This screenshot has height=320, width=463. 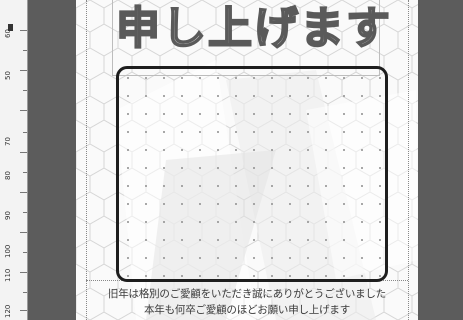 What do you see at coordinates (14, 160) in the screenshot?
I see `vertical-ruler: 60 50 70 80 90 100 110 120` at bounding box center [14, 160].